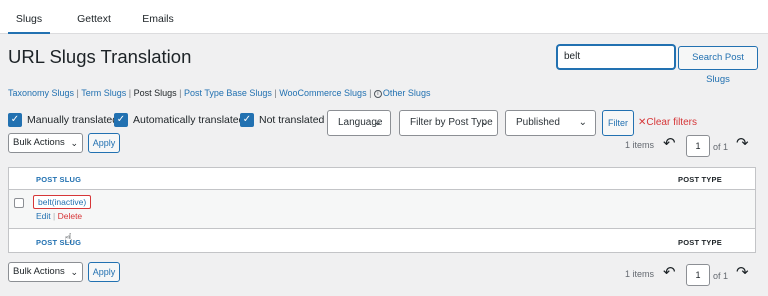  What do you see at coordinates (158, 17) in the screenshot?
I see `tab-emails: Emails` at bounding box center [158, 17].